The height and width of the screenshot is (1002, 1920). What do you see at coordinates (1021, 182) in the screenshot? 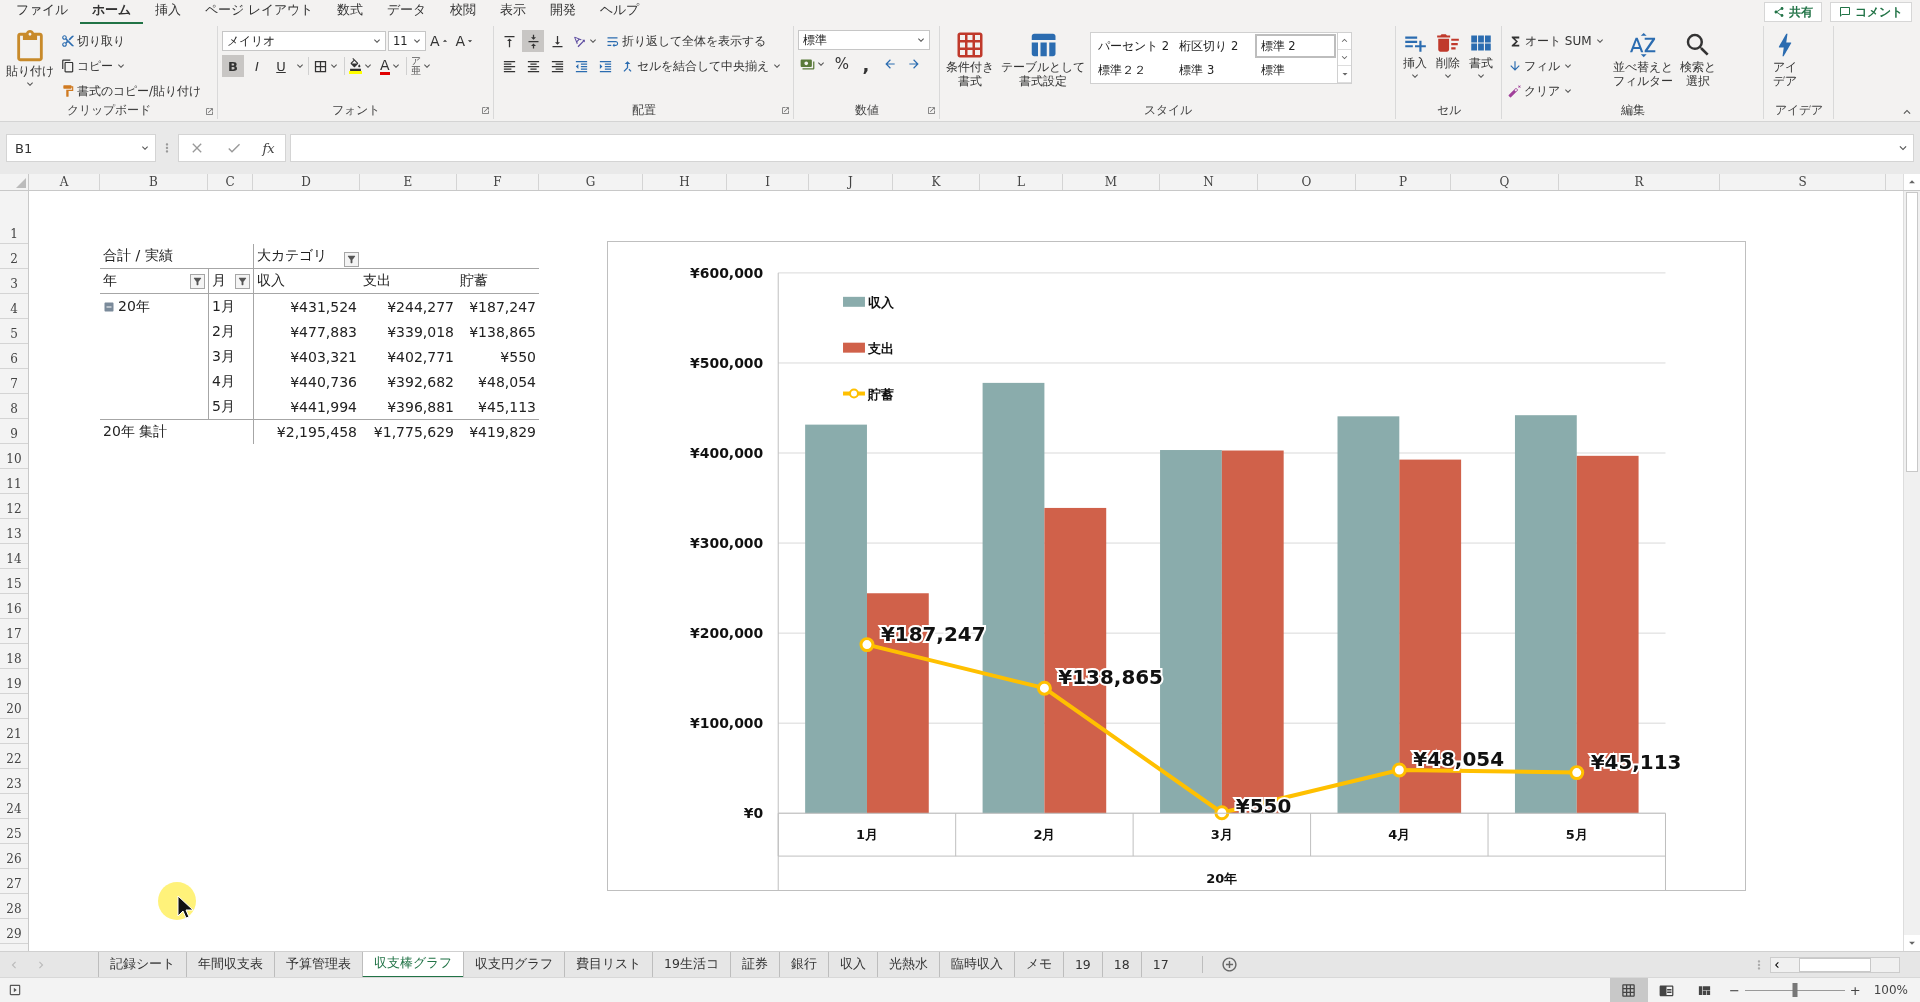
I see `column-header: L` at bounding box center [1021, 182].